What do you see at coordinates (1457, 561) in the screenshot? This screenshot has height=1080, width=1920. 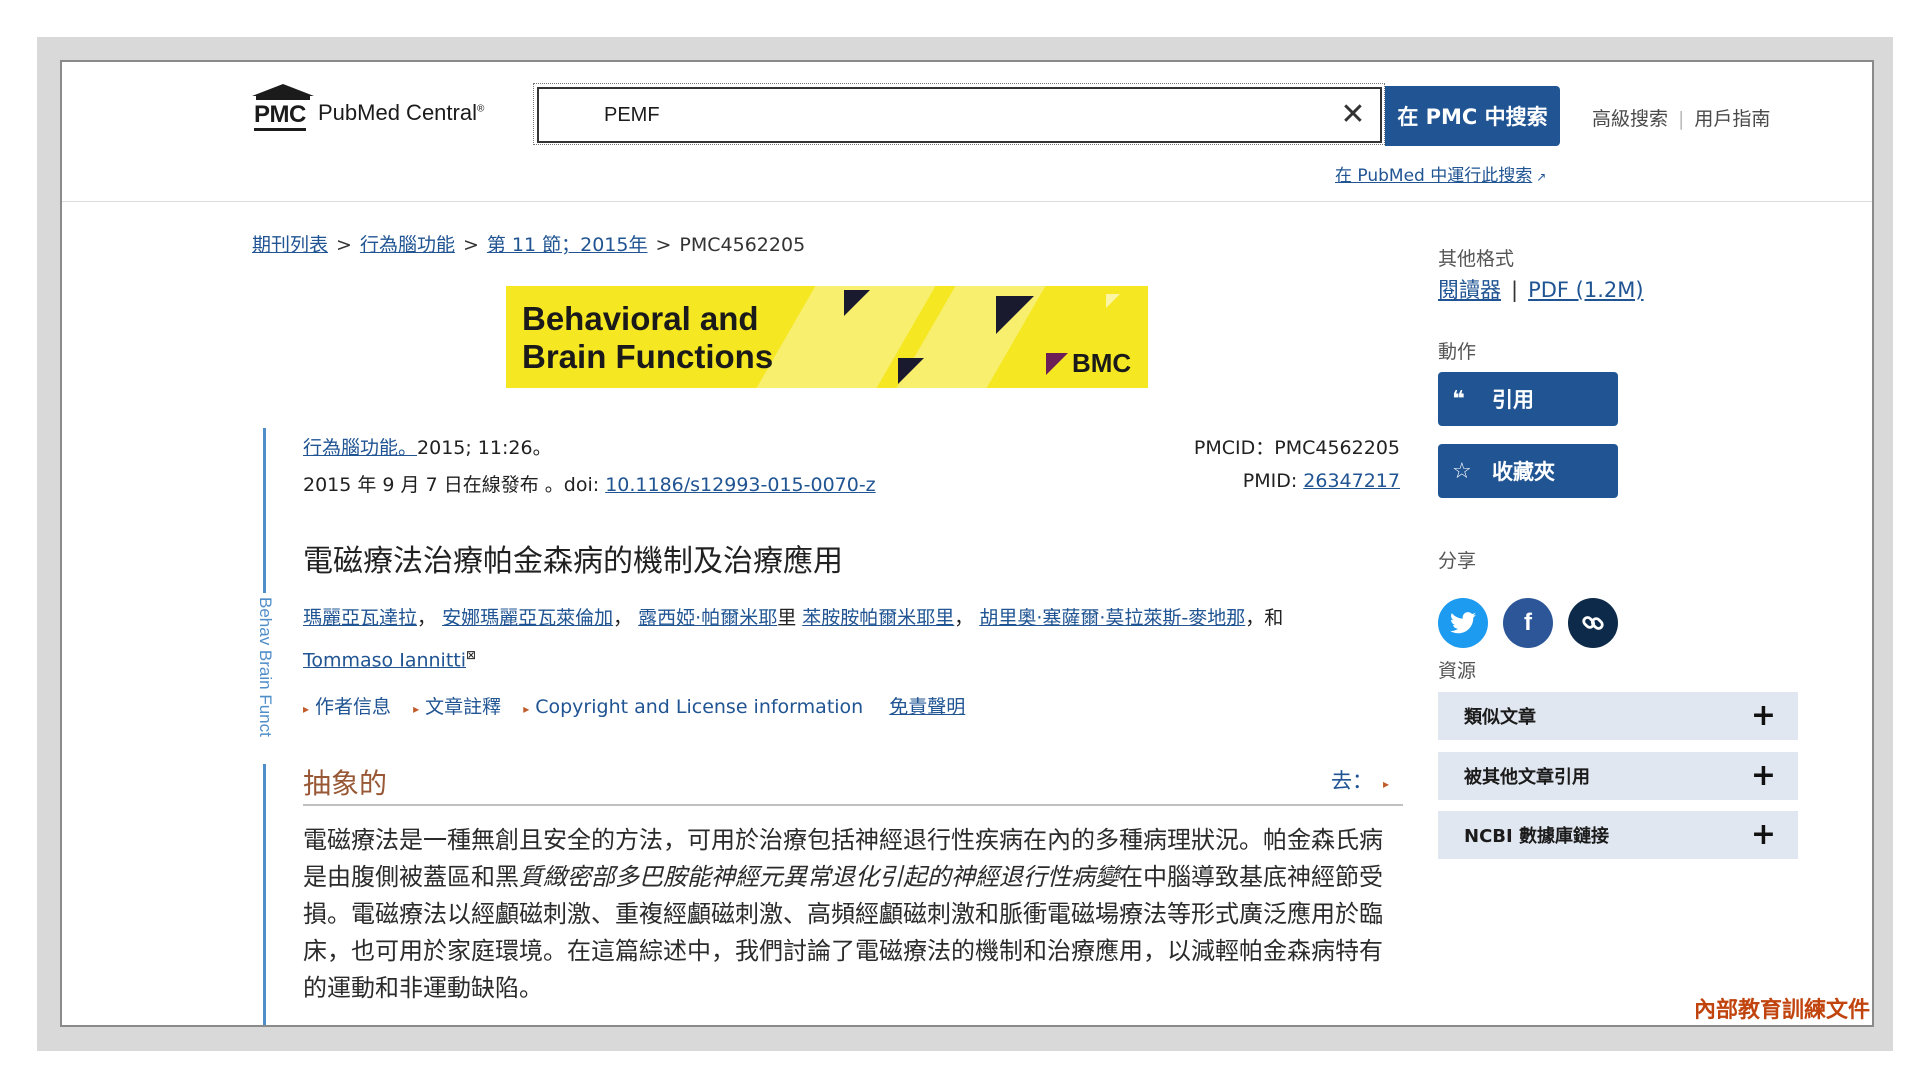 I see `share-heading: 分享` at bounding box center [1457, 561].